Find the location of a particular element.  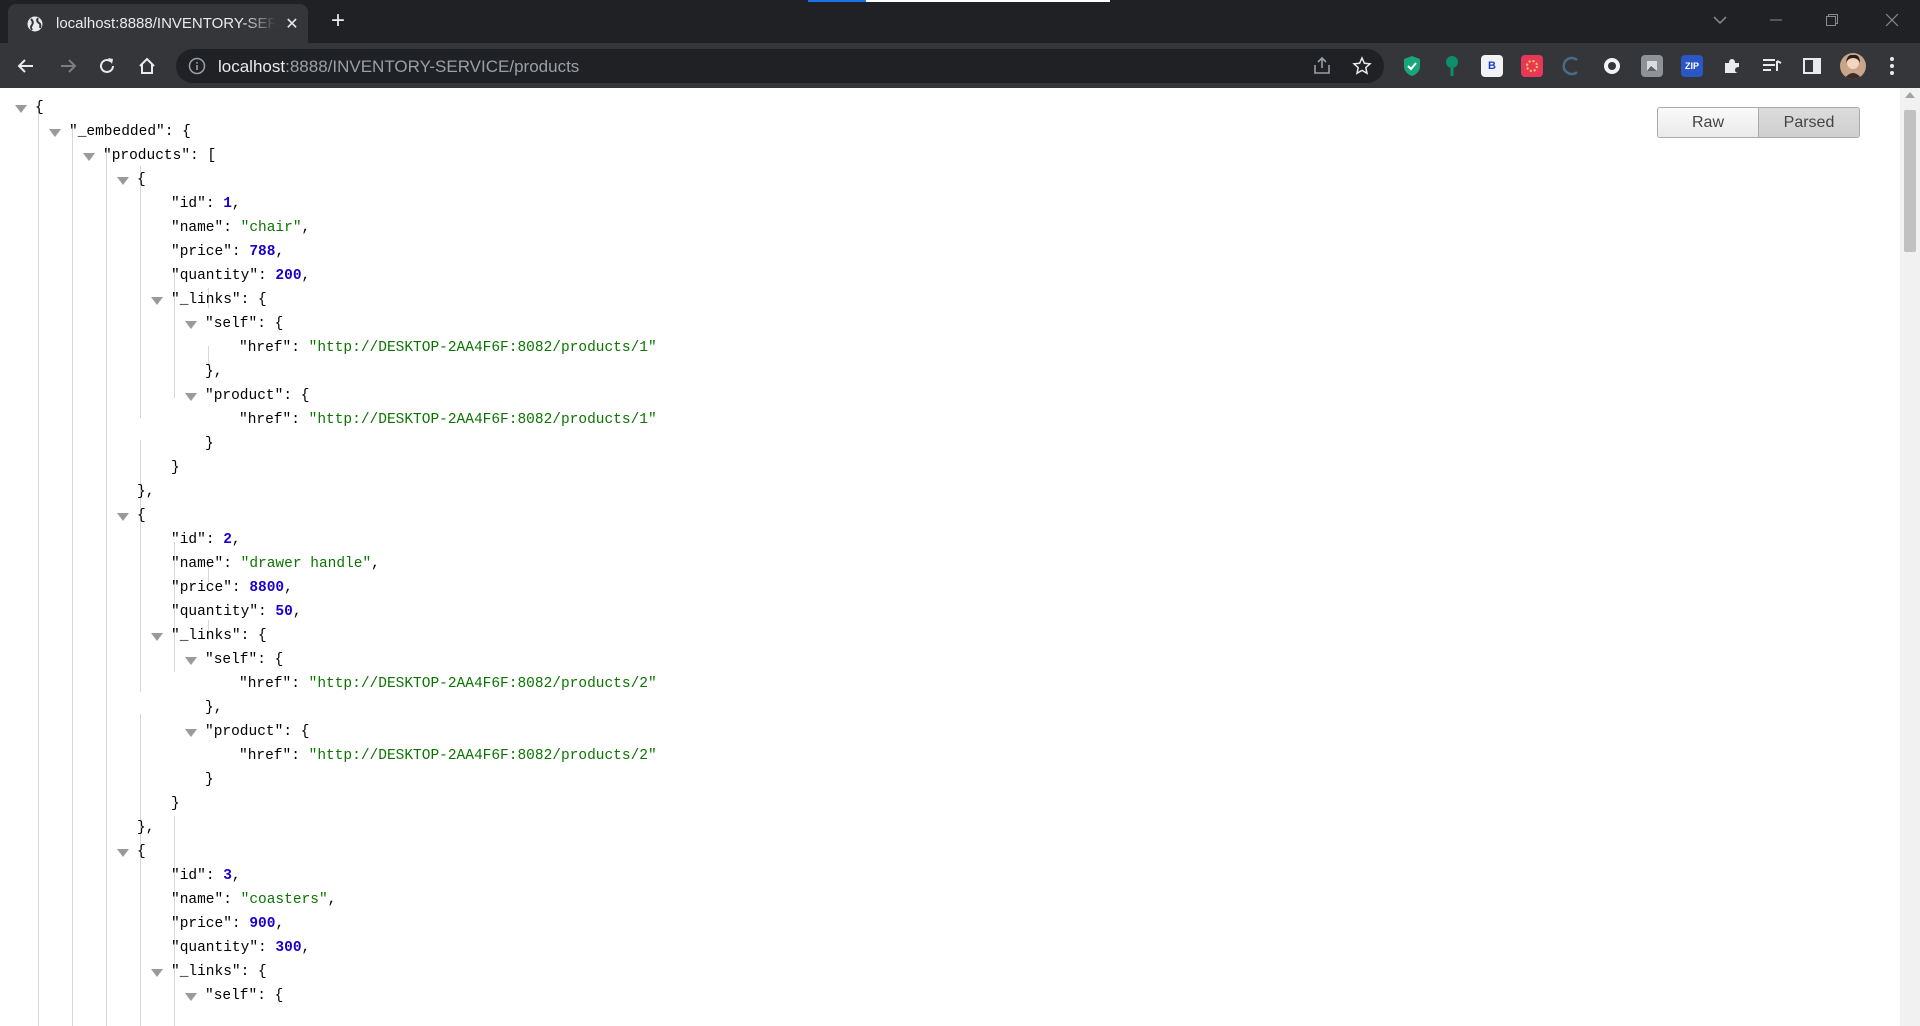

json-string: "drawer handle" is located at coordinates (306, 564).